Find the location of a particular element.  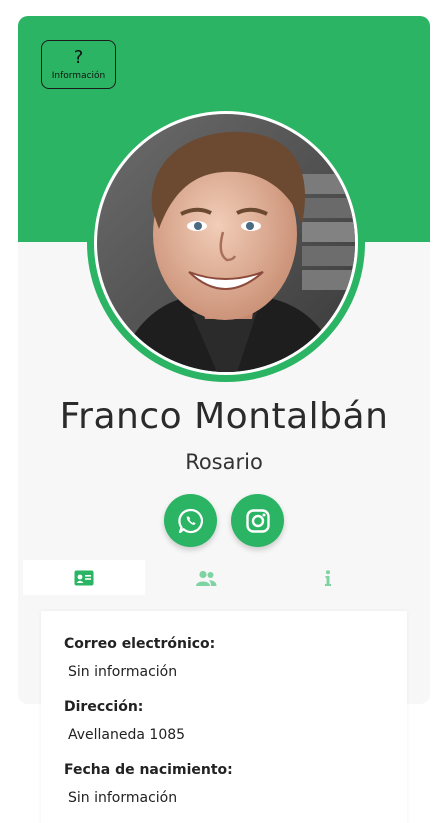

address-value: Avellaneda 1085 is located at coordinates (127, 735).